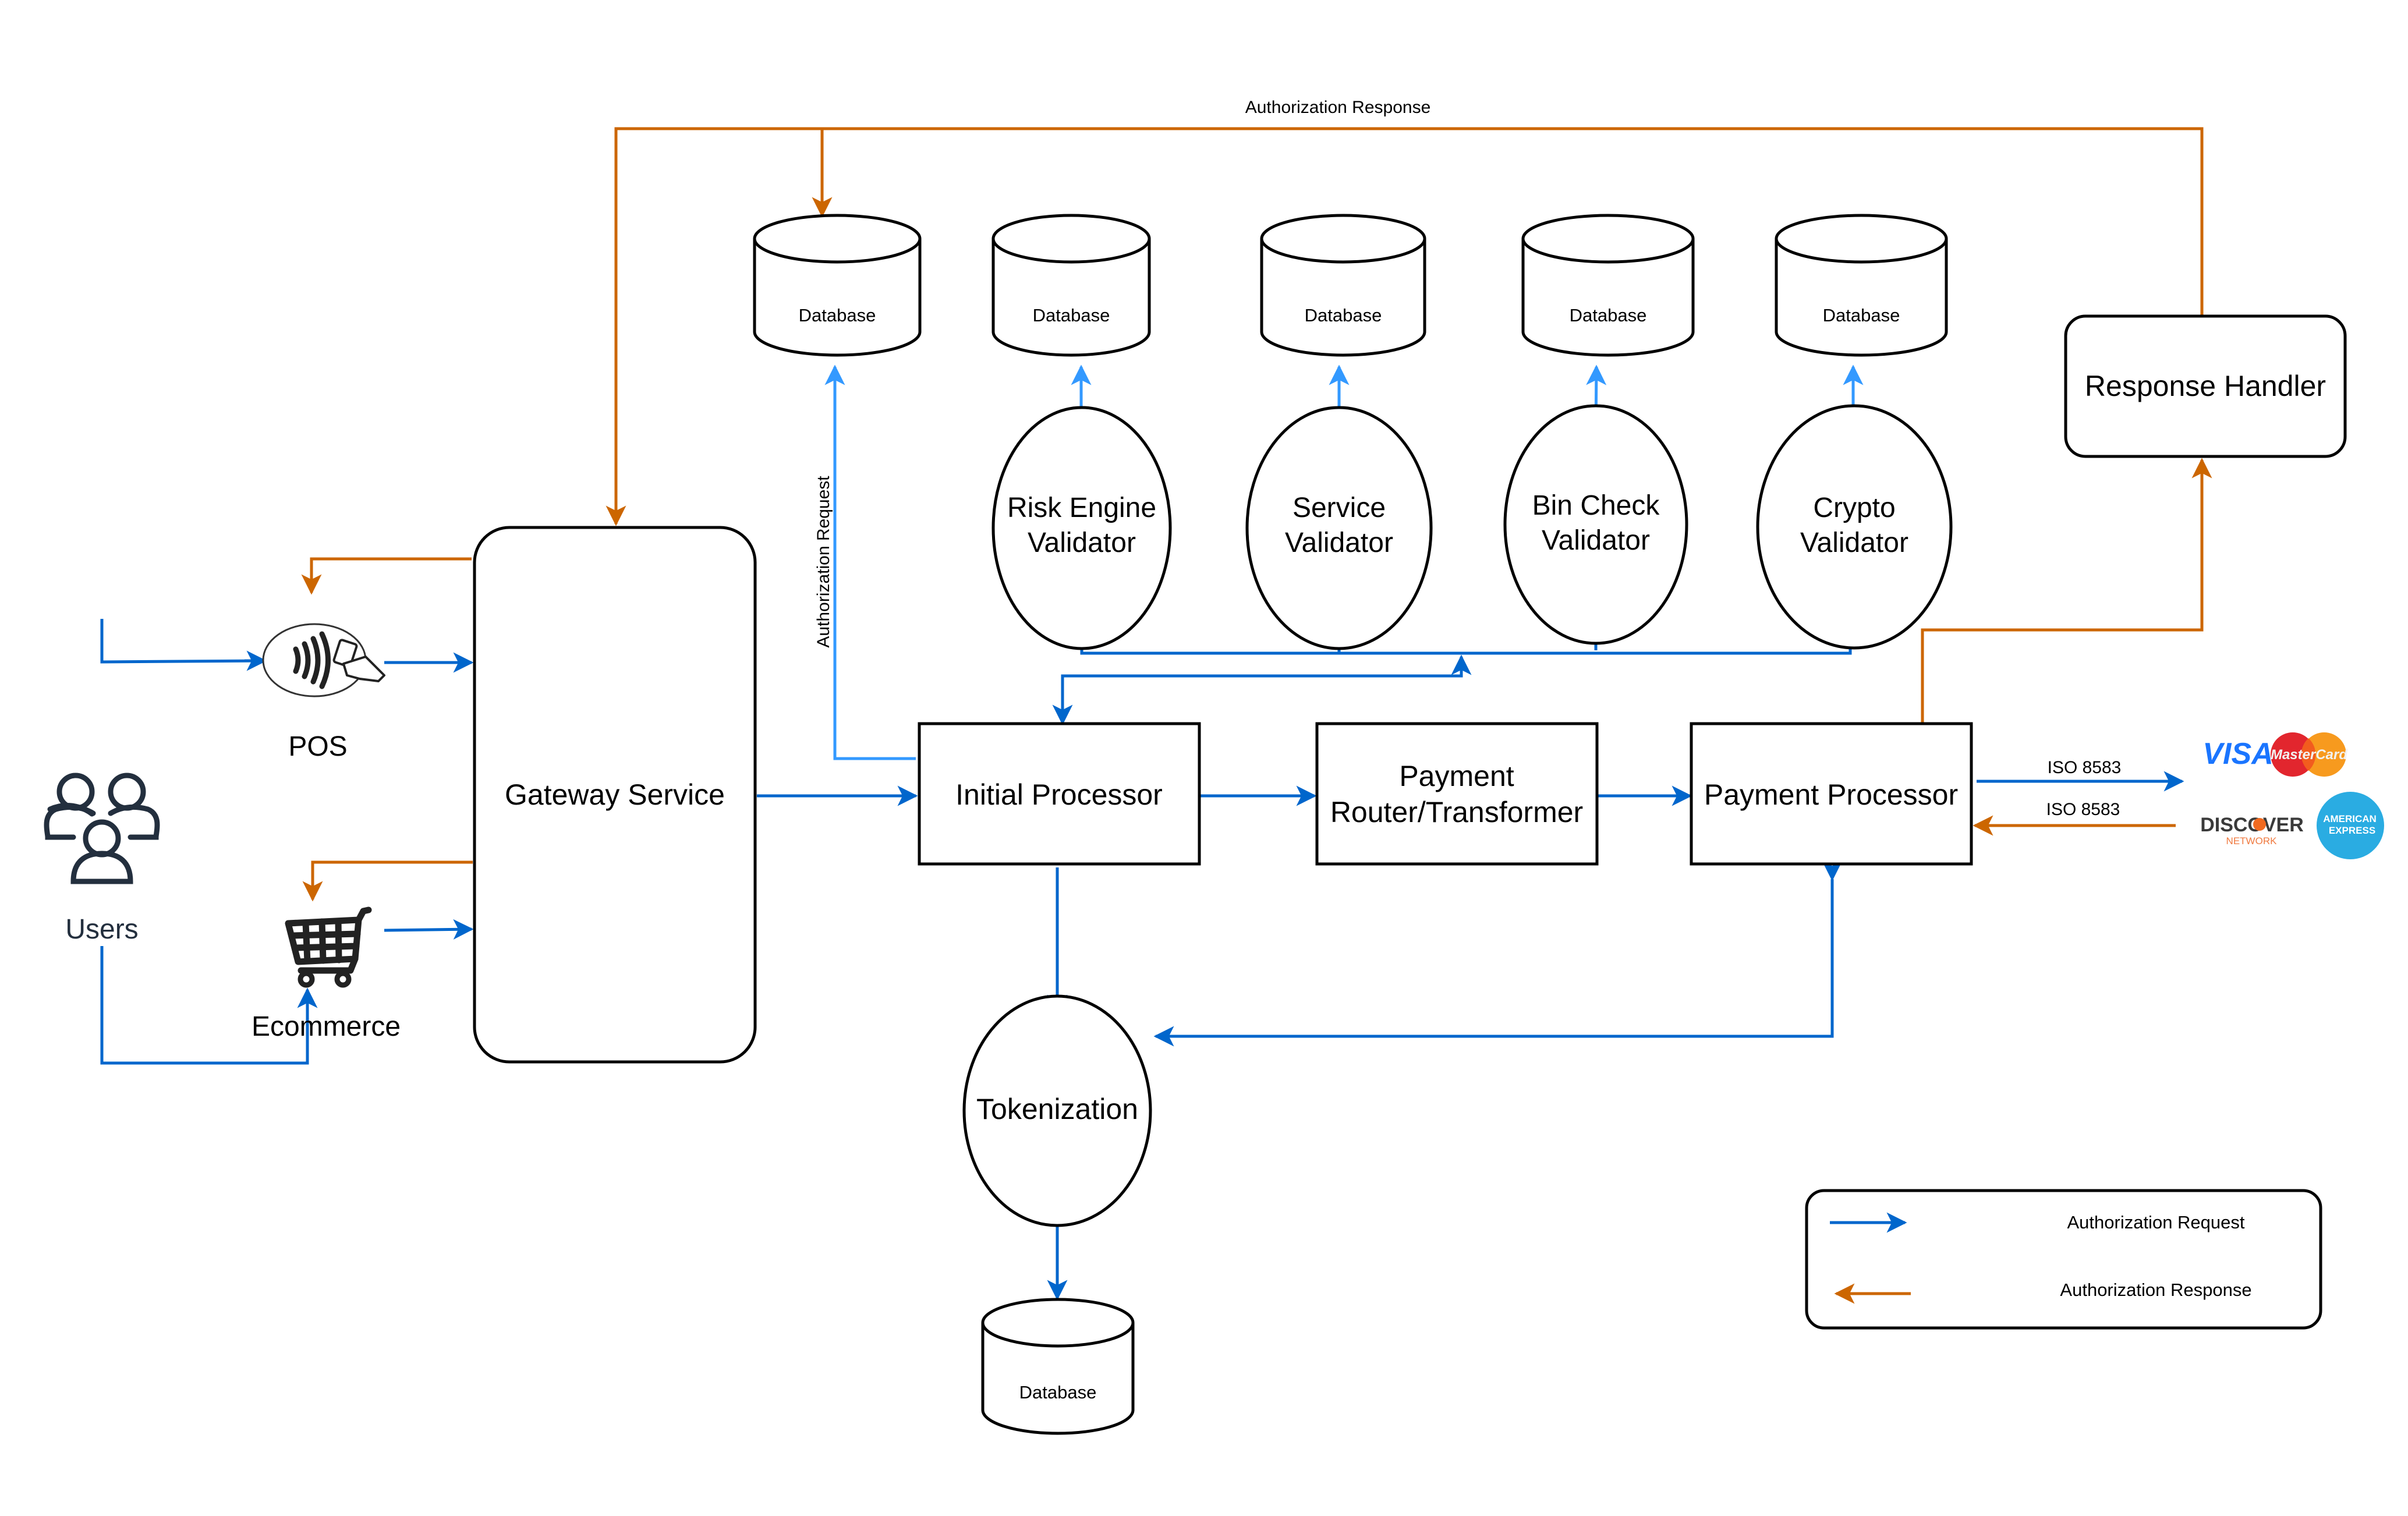 The image size is (2408, 1516). I want to click on ecommerce-label: Ecommerce, so click(326, 1026).